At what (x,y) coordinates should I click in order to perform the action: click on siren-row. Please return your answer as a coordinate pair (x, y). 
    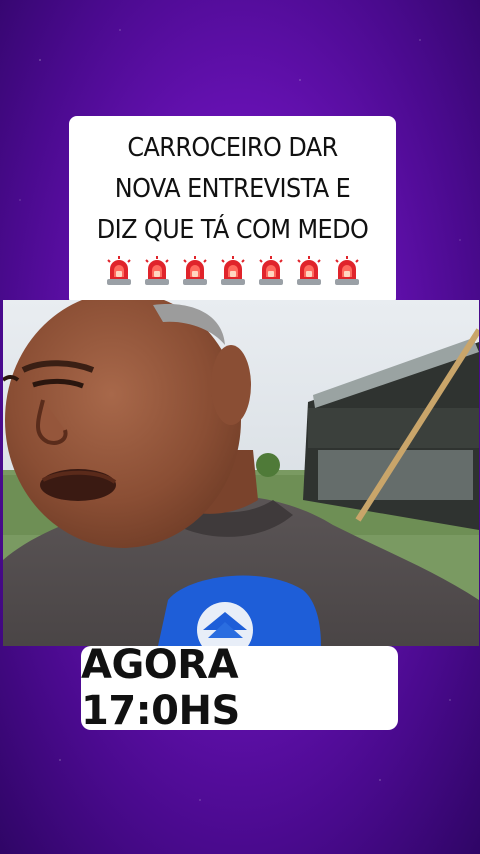
    Looking at the image, I should click on (232, 271).